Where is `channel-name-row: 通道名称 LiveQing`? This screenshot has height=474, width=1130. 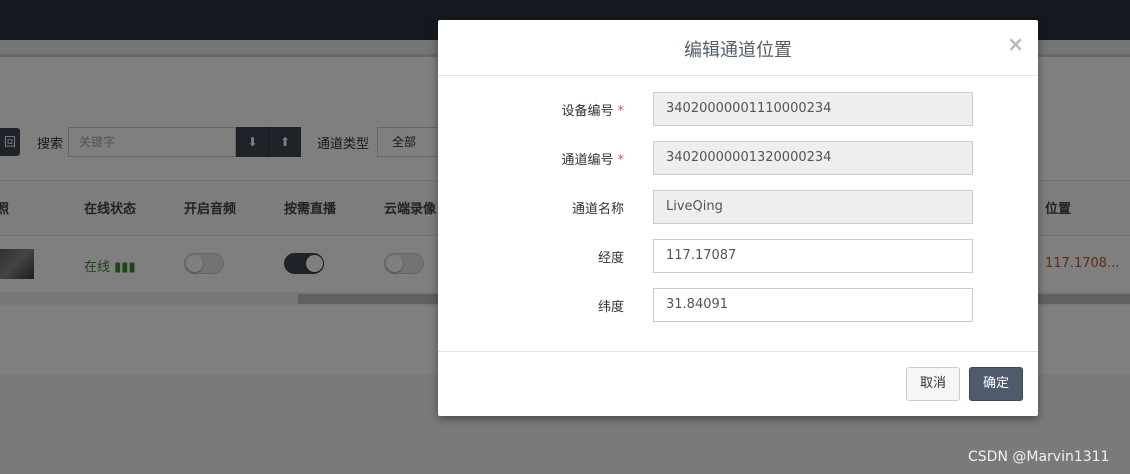
channel-name-row: 通道名称 LiveQing is located at coordinates (738, 207).